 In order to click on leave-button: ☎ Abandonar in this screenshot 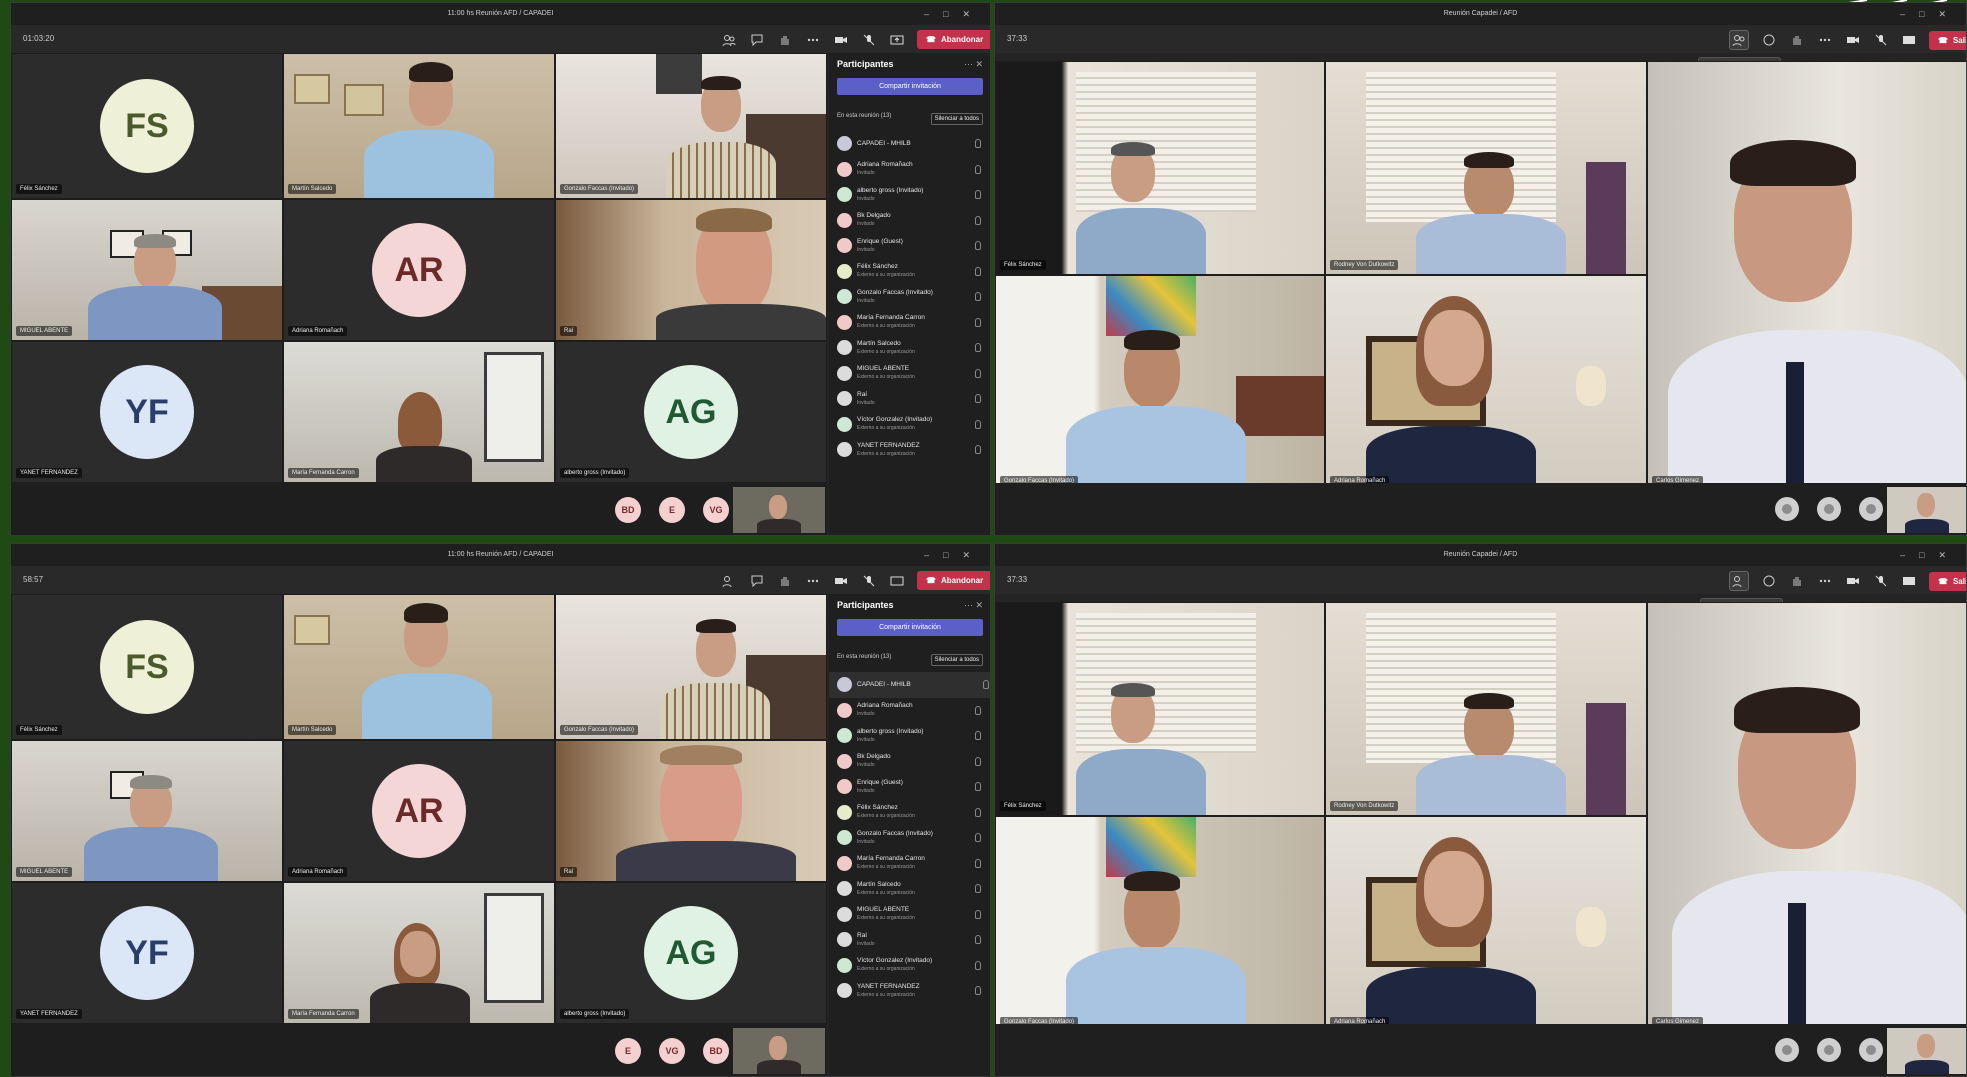, I will do `click(953, 580)`.